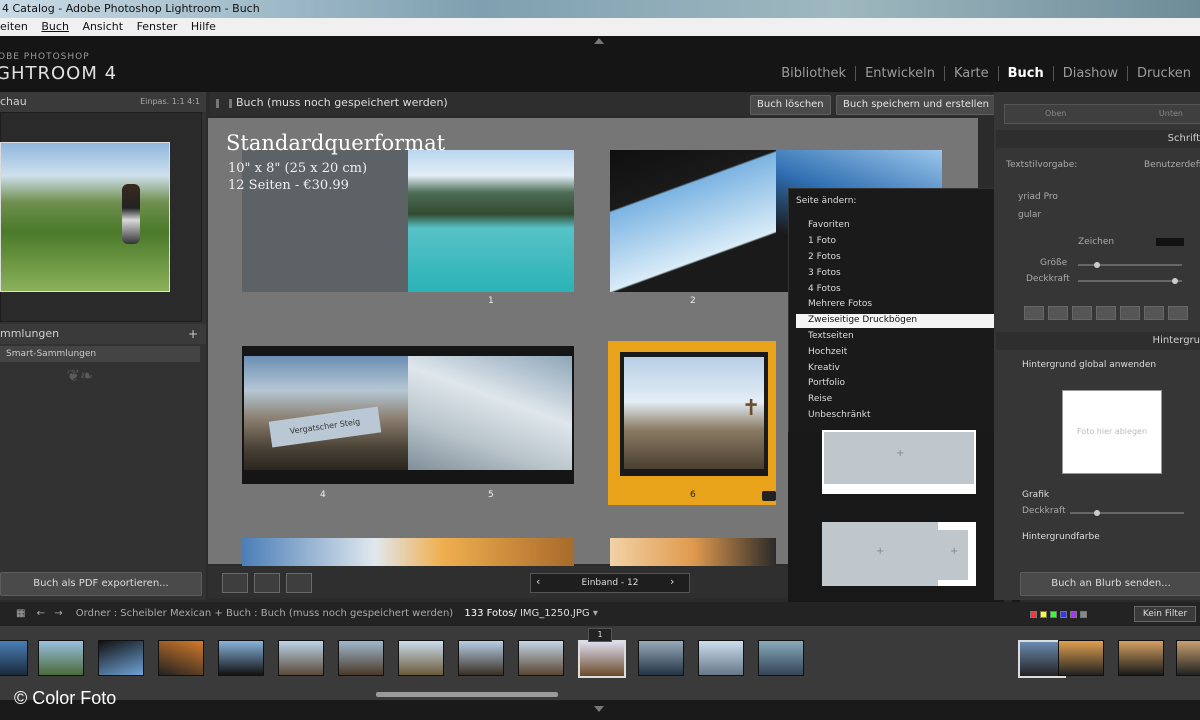 This screenshot has width=1200, height=720. What do you see at coordinates (1063, 614) in the screenshot?
I see `blue-label-filter-icon` at bounding box center [1063, 614].